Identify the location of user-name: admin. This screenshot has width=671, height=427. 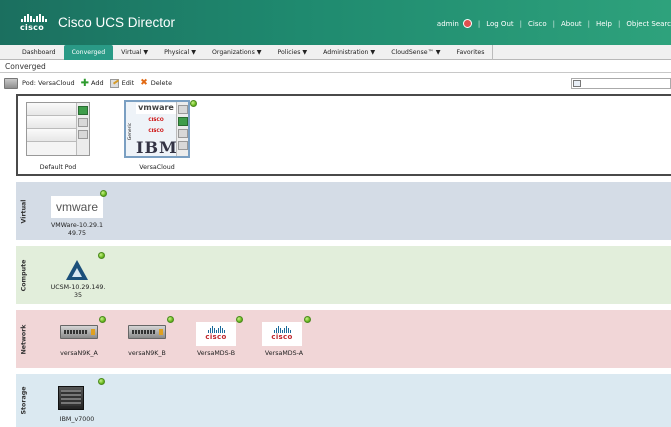
(448, 24).